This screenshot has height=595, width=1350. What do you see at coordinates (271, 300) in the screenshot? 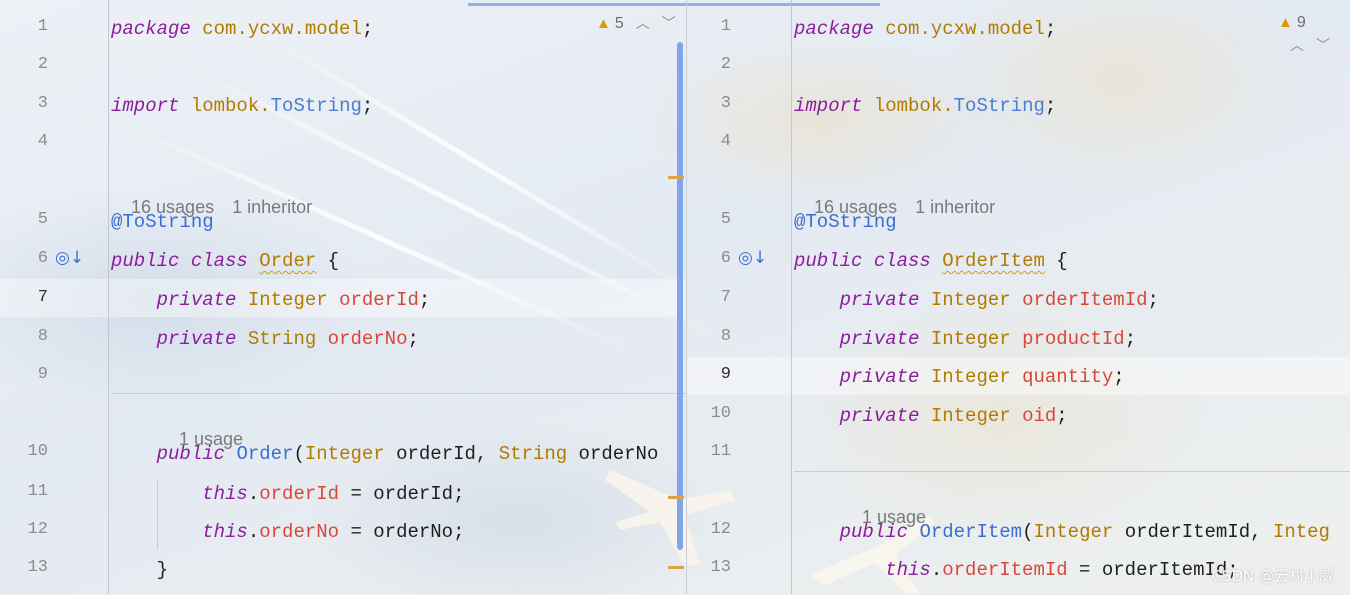
I see `code-line: private Integer orderId;` at bounding box center [271, 300].